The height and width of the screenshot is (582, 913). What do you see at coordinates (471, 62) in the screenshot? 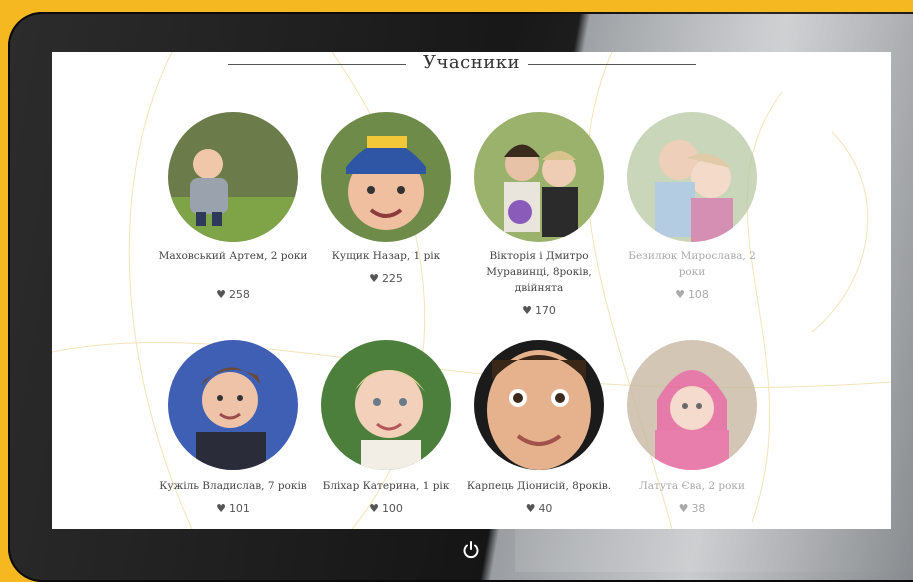
I see `section-title: Учасники` at bounding box center [471, 62].